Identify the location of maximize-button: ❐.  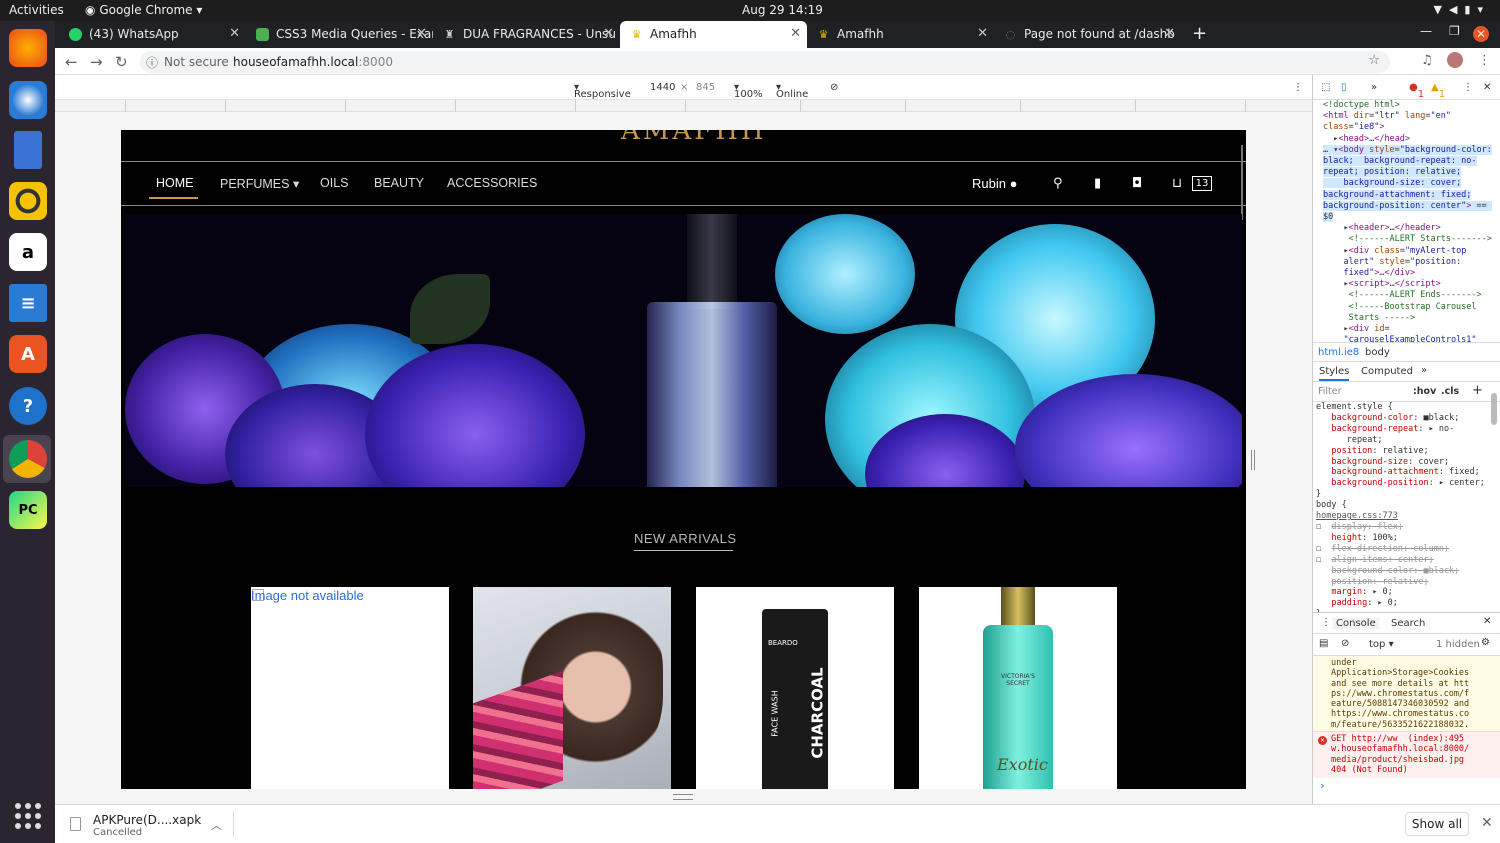
(1454, 31).